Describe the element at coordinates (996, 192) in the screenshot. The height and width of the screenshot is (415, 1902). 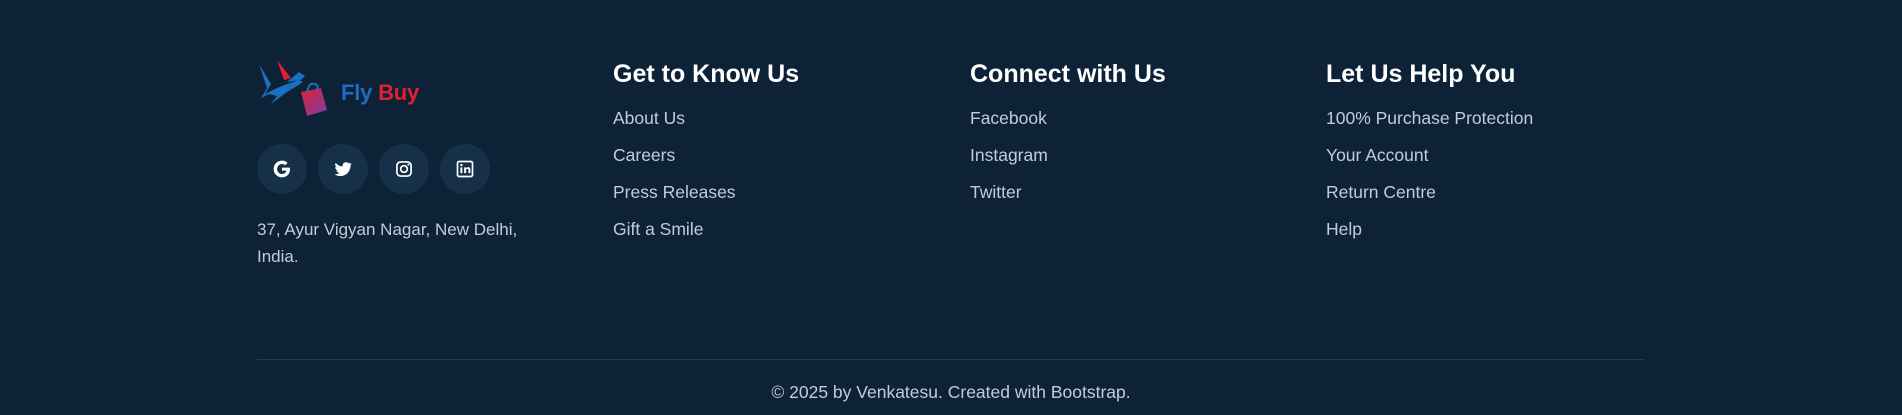
I see `link-twitter: Twitter` at that location.